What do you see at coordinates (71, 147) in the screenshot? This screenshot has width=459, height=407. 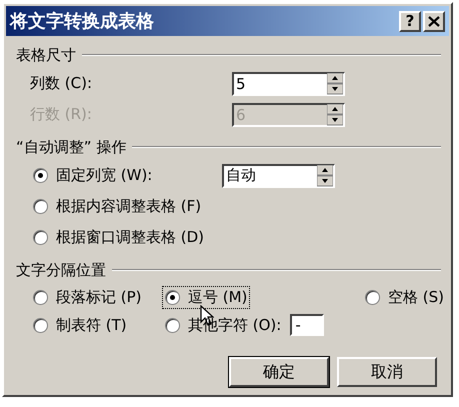 I see `section-title: “自动调整” 操作` at bounding box center [71, 147].